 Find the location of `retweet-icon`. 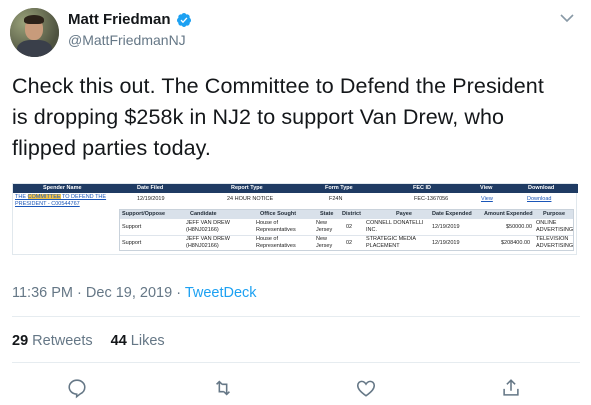

retweet-icon is located at coordinates (223, 388).